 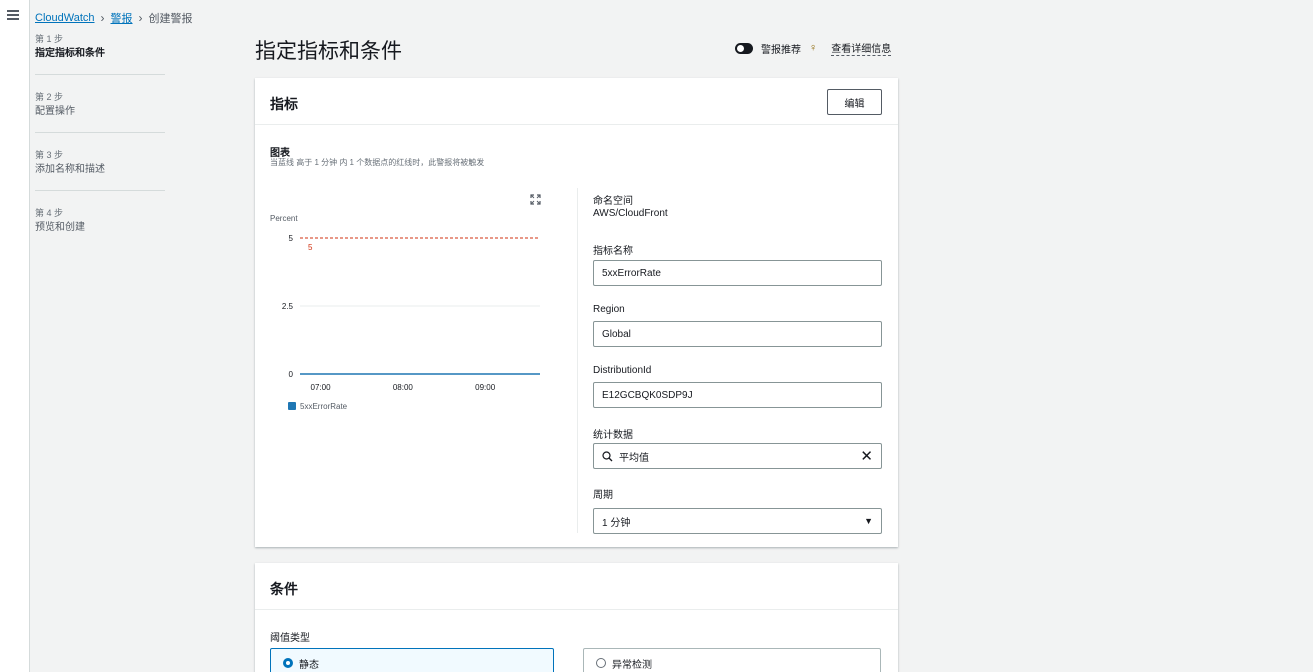 I want to click on caret-down-icon: ▼, so click(x=868, y=521).